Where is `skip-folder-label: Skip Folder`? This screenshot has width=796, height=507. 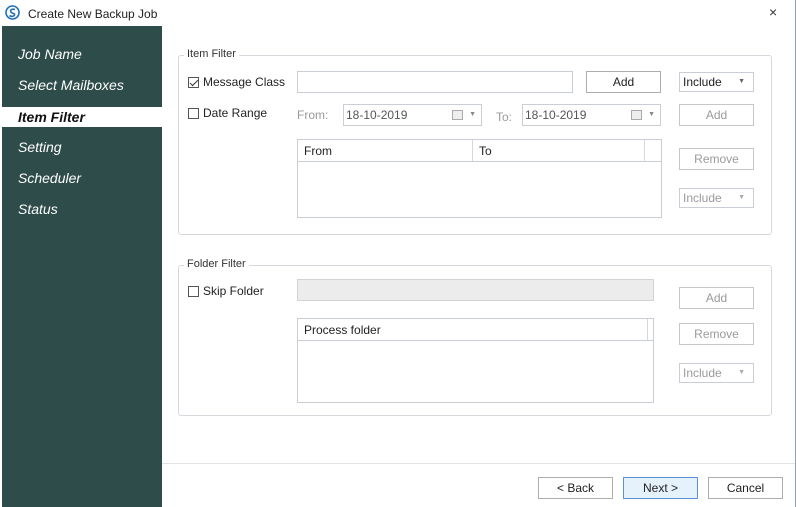 skip-folder-label: Skip Folder is located at coordinates (233, 291).